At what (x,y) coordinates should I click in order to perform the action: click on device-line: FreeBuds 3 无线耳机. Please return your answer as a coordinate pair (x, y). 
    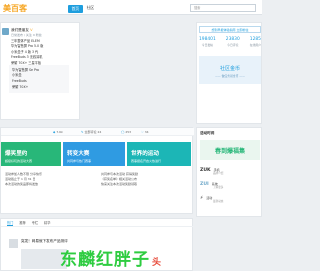
    Looking at the image, I should click on (27, 57).